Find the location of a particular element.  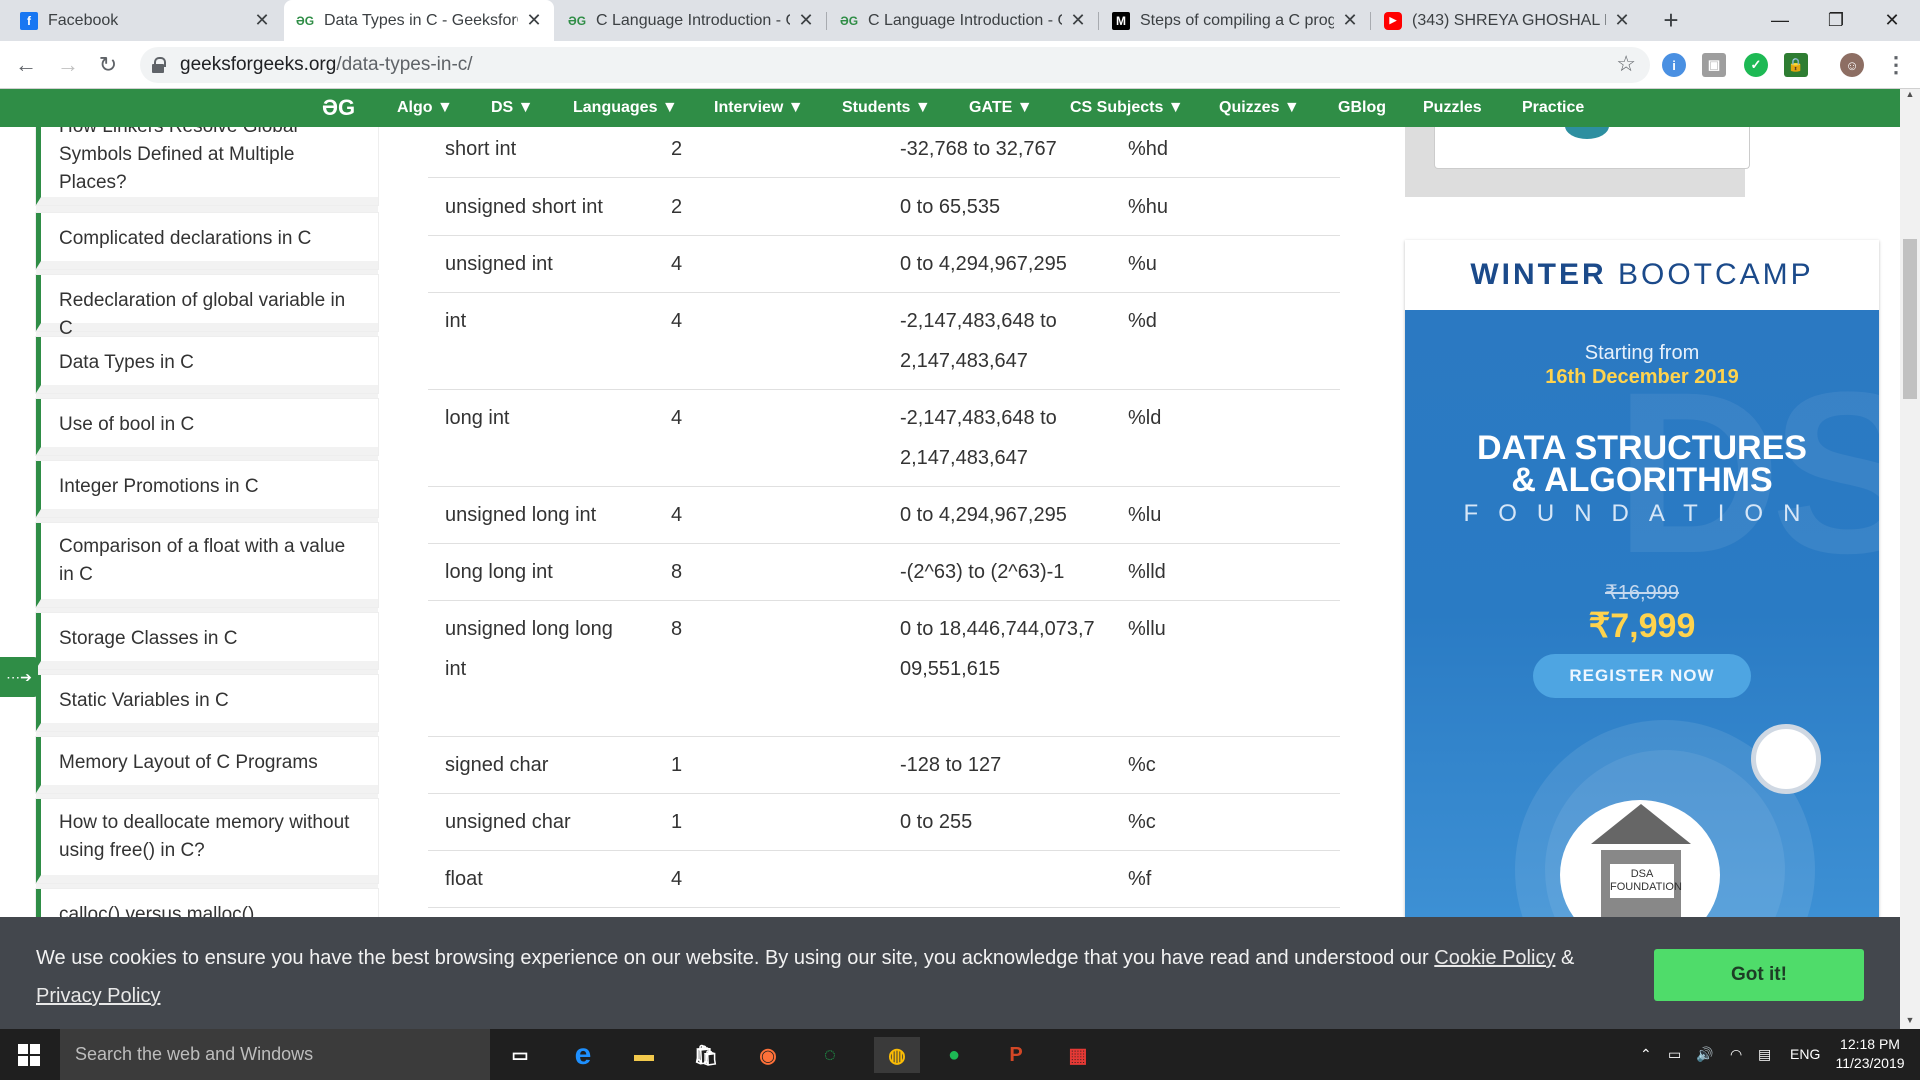

scroll-down-icon: ▼ is located at coordinates (1910, 1022).